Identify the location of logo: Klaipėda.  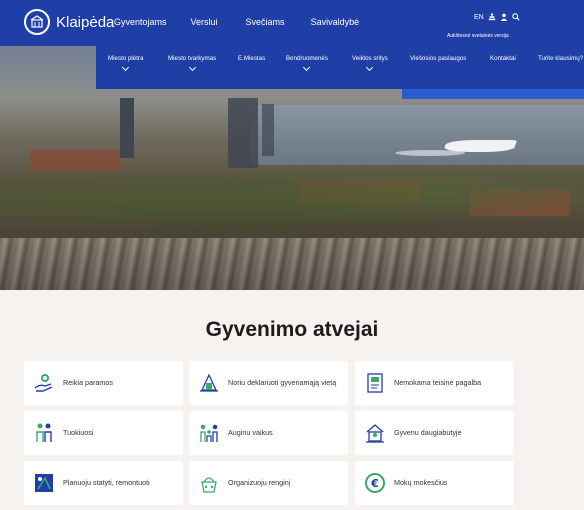
(69, 22).